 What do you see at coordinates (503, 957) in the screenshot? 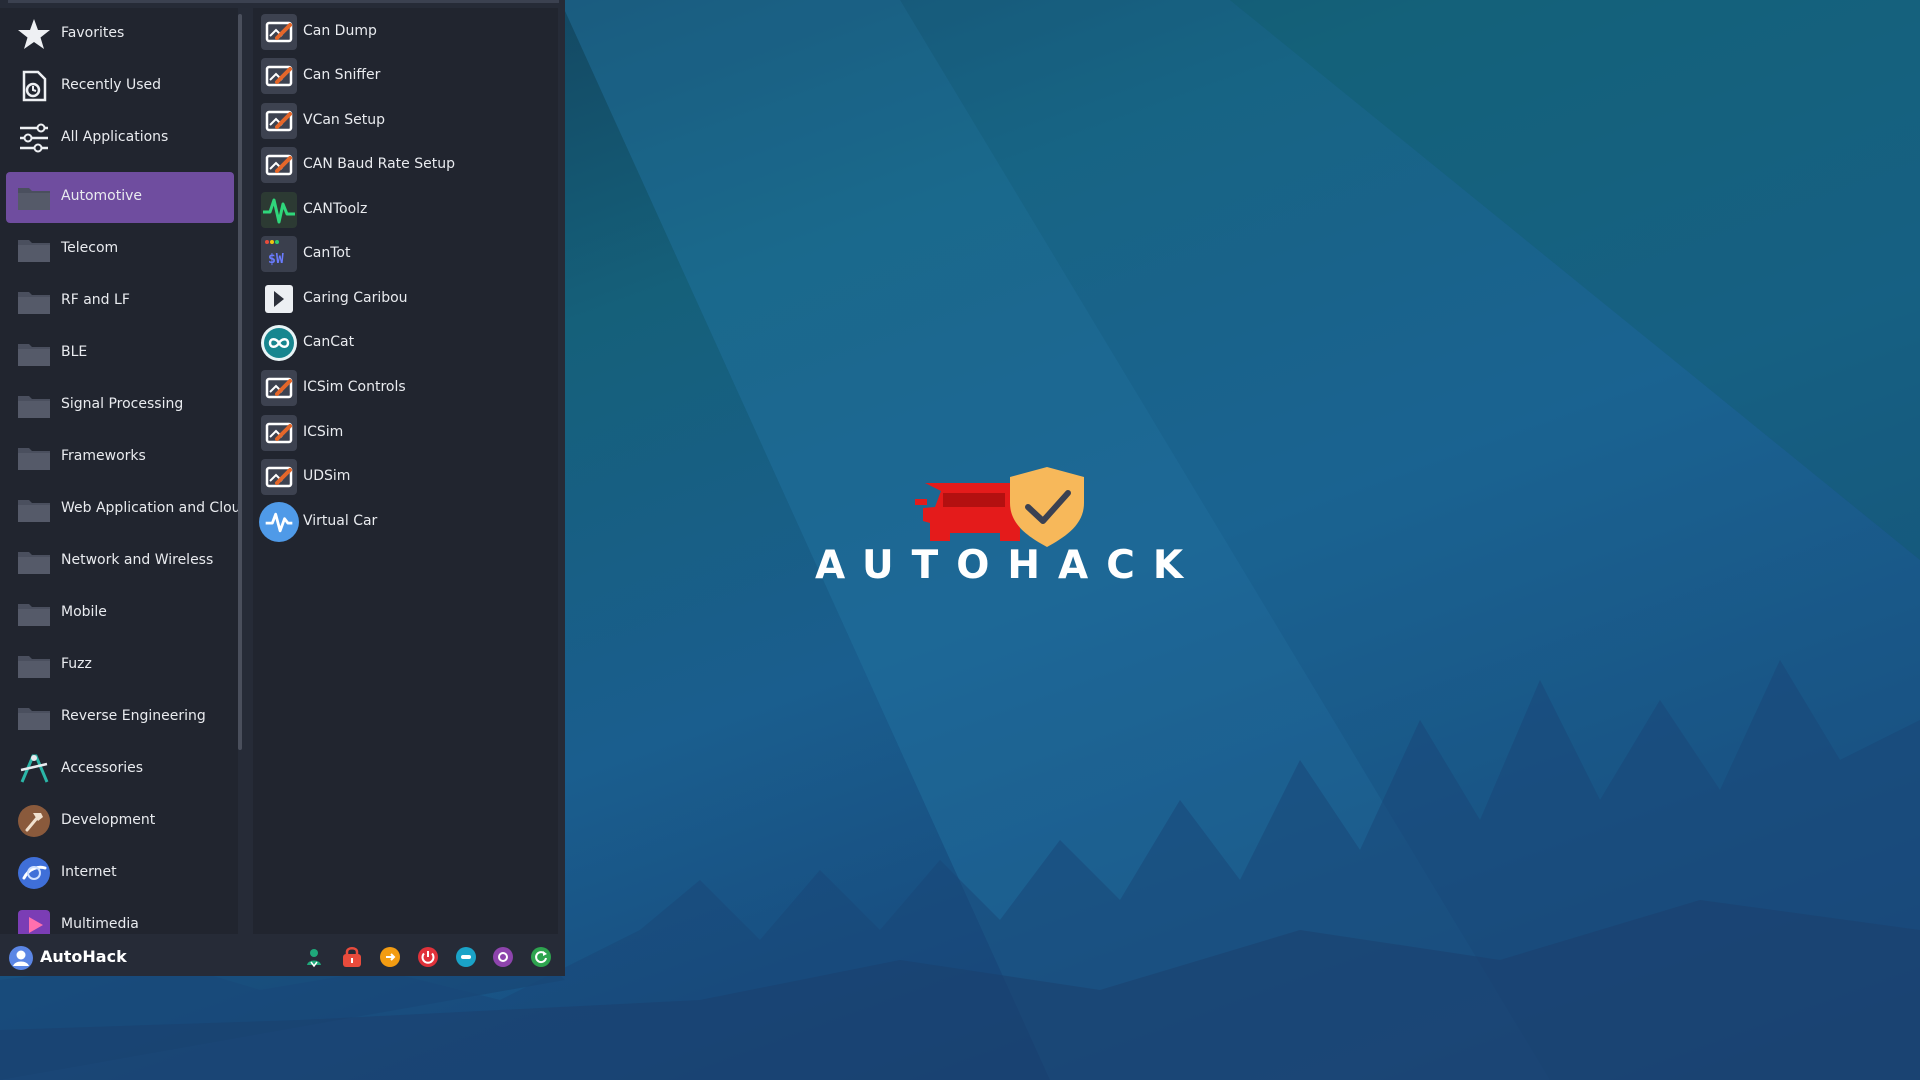
I see `hibernate-icon` at bounding box center [503, 957].